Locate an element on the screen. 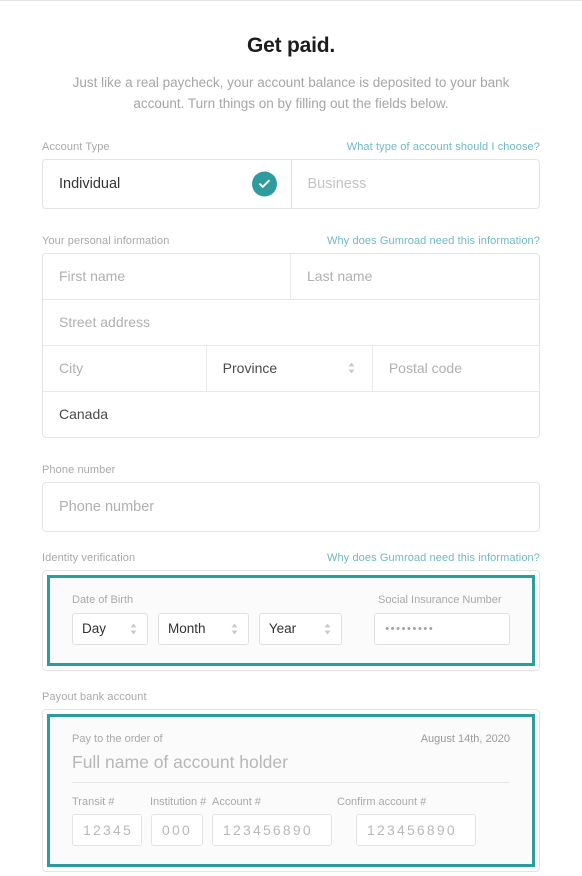 The height and width of the screenshot is (876, 582). province-select: Province is located at coordinates (290, 368).